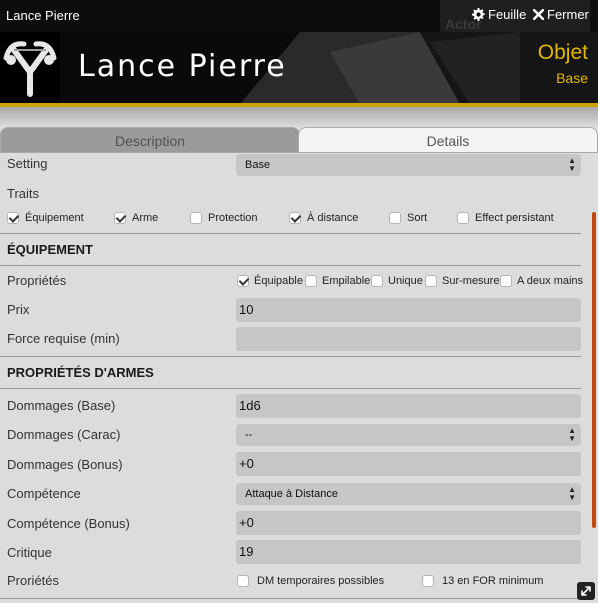  What do you see at coordinates (408, 218) in the screenshot?
I see `trait-sort-checkbox: Sort` at bounding box center [408, 218].